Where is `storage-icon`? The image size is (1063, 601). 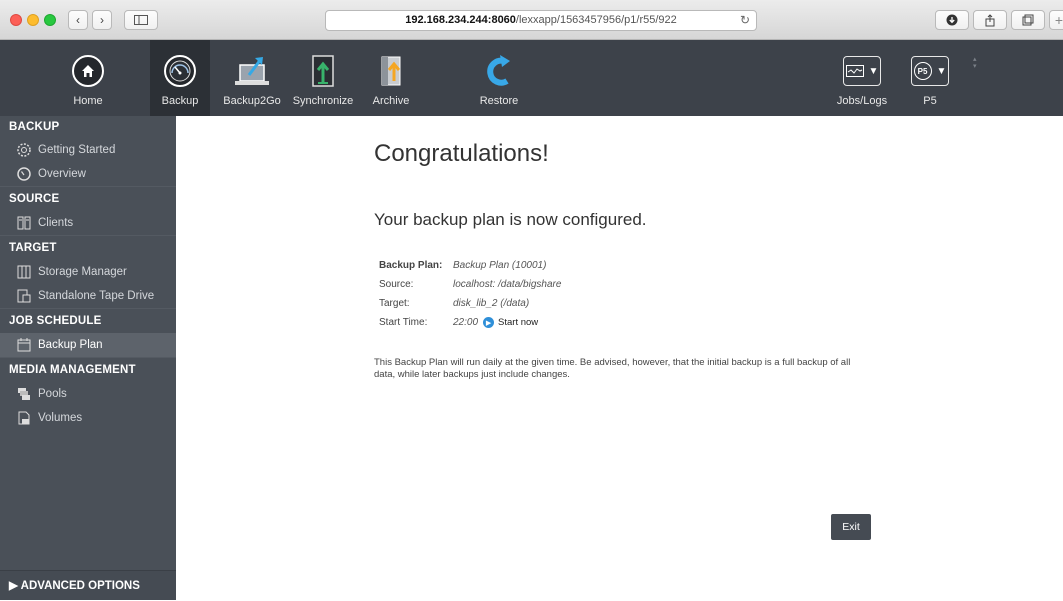
storage-icon is located at coordinates (24, 272).